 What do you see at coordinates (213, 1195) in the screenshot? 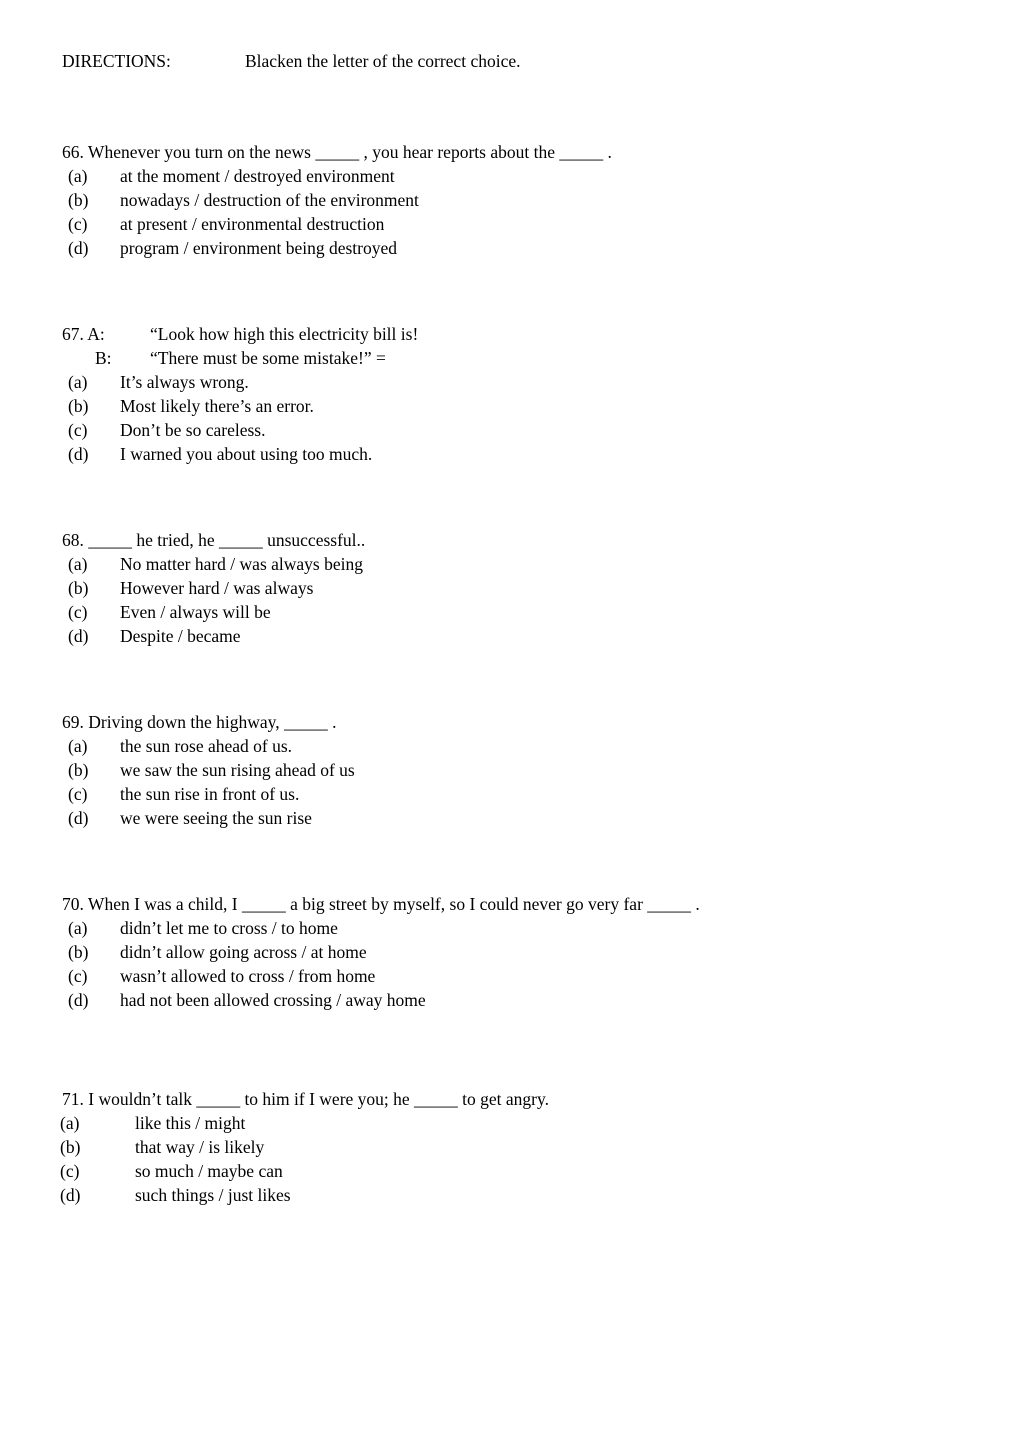
I see `option-text: such things / just likes` at bounding box center [213, 1195].